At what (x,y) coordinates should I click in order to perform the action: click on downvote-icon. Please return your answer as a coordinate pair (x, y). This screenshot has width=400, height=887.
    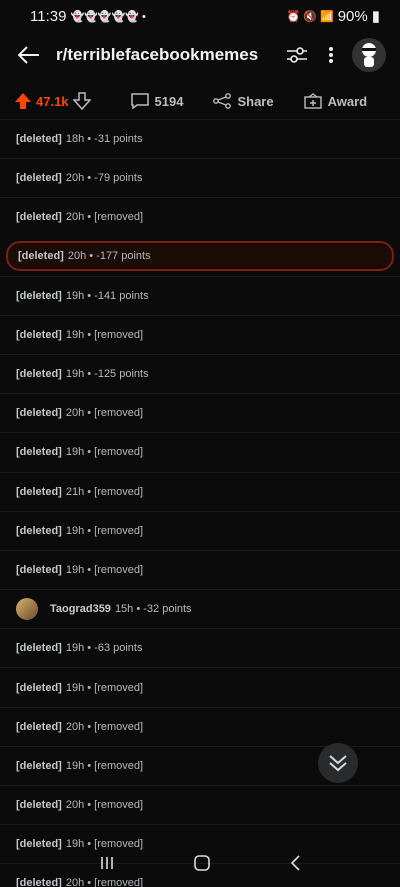
    Looking at the image, I should click on (81, 101).